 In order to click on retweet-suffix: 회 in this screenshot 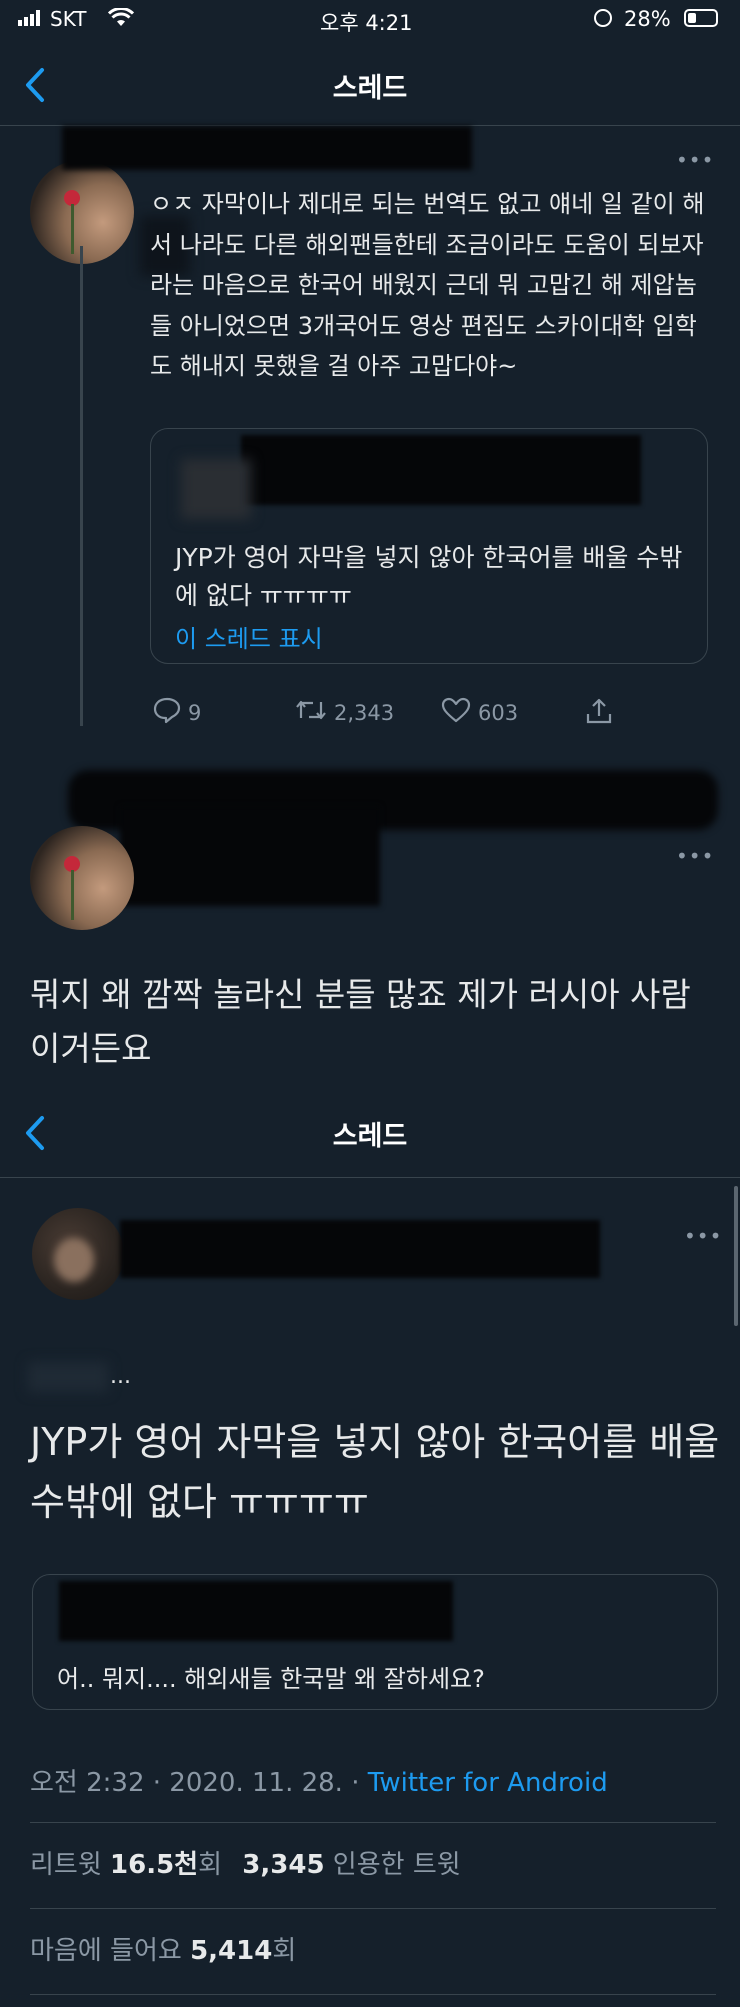, I will do `click(210, 1865)`.